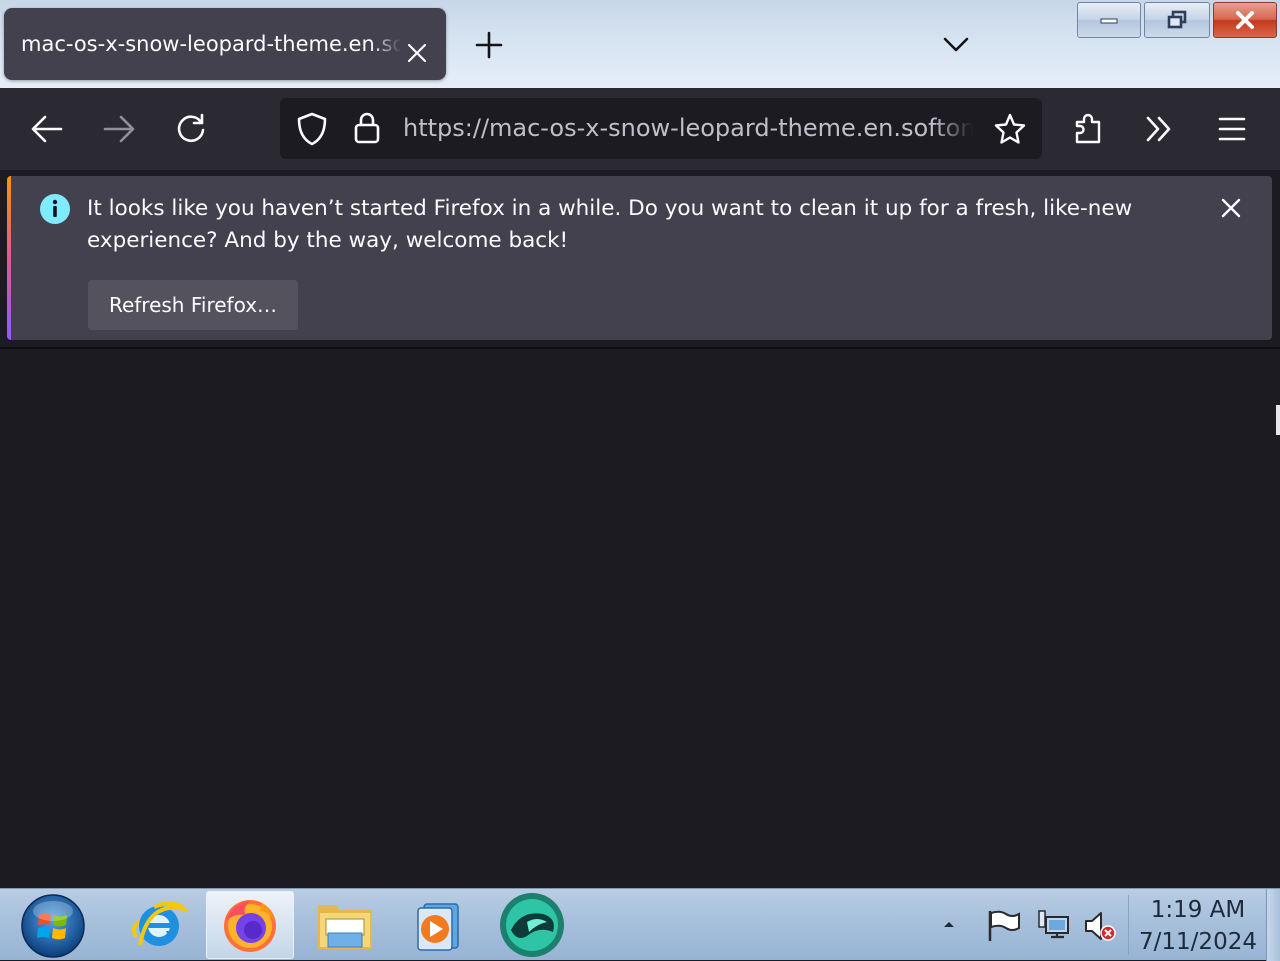  I want to click on forward-arrow-icon, so click(119, 129).